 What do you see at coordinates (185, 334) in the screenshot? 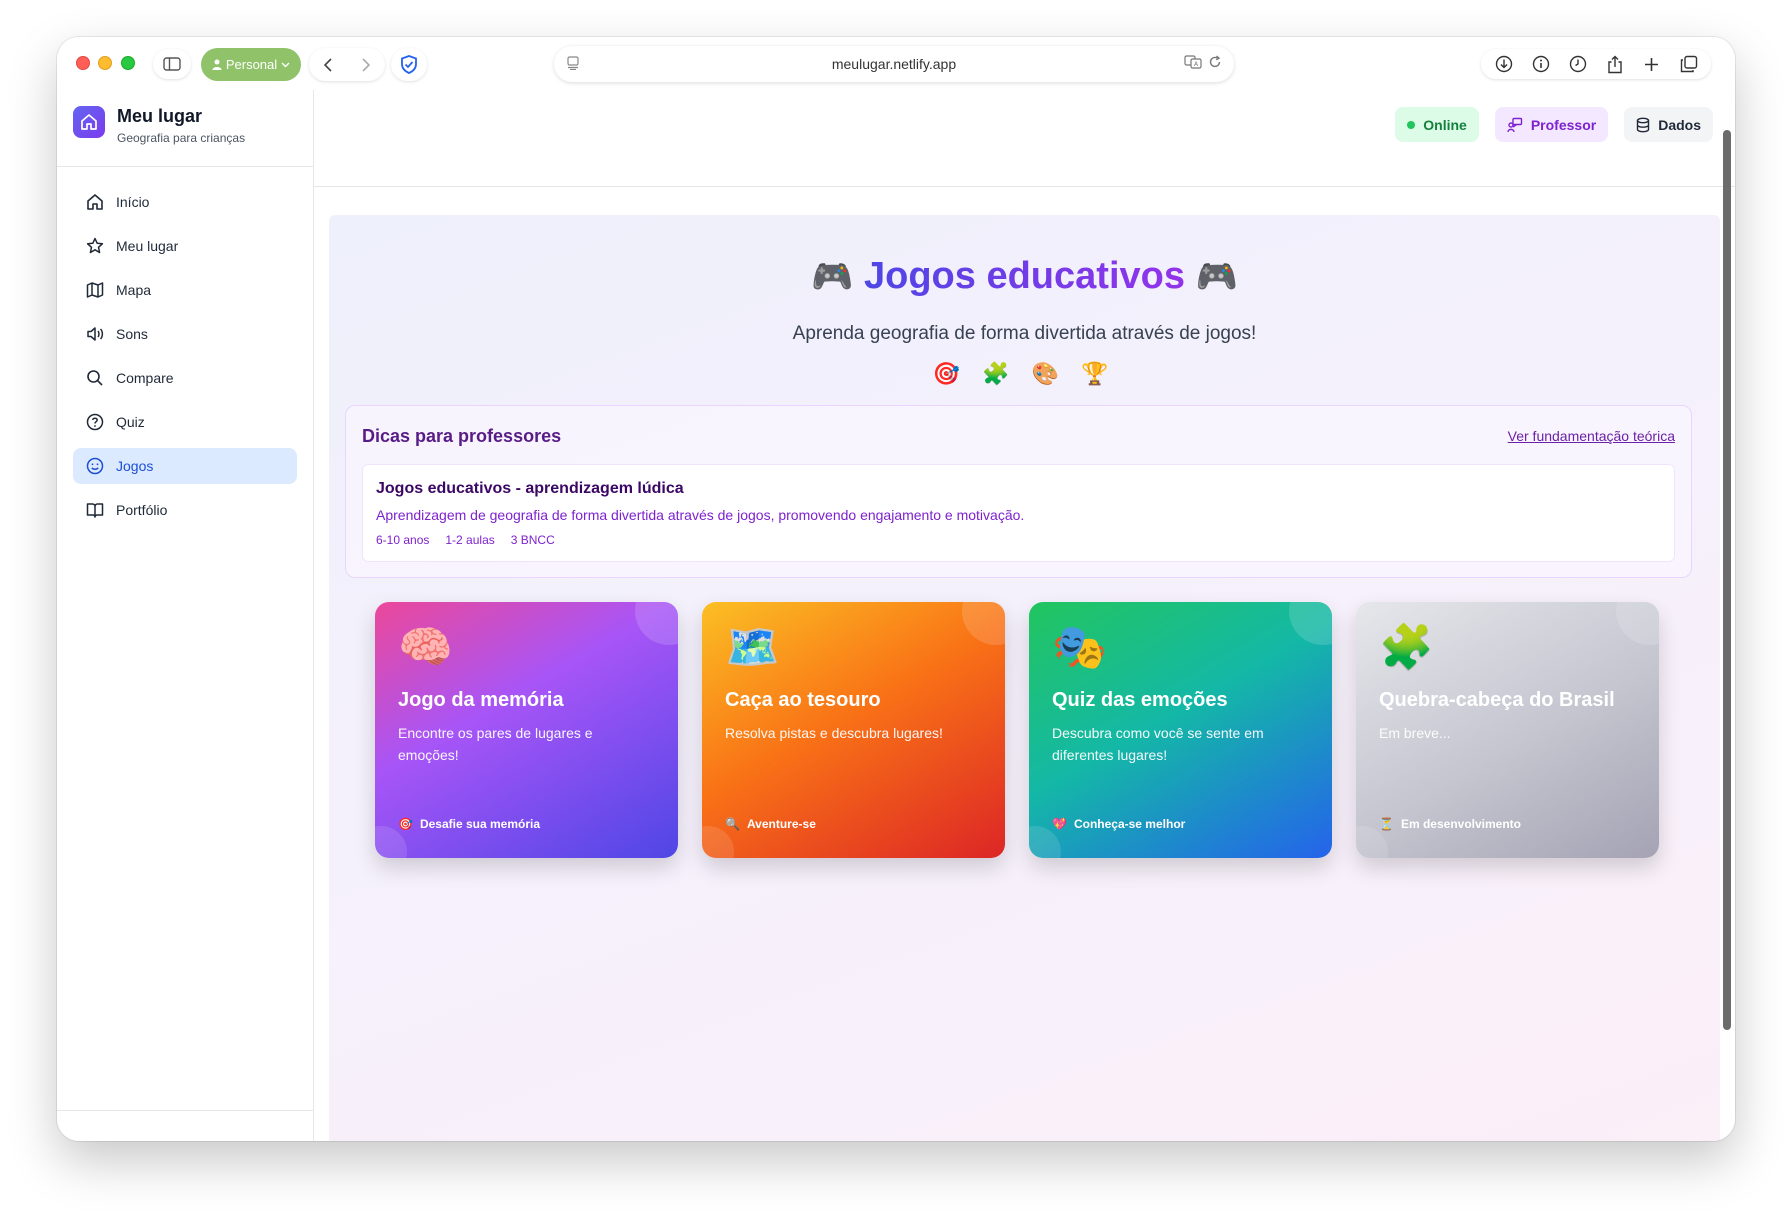
I see `sidebar-item-sons: Sons` at bounding box center [185, 334].